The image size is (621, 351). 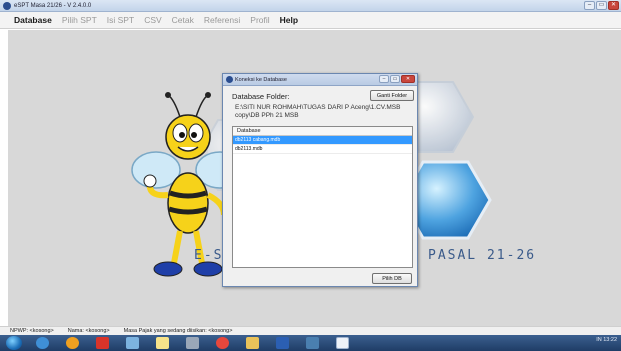 What do you see at coordinates (53, 6) in the screenshot?
I see `window-title: eSPT Masa 21/26 - V 2.4.0.0` at bounding box center [53, 6].